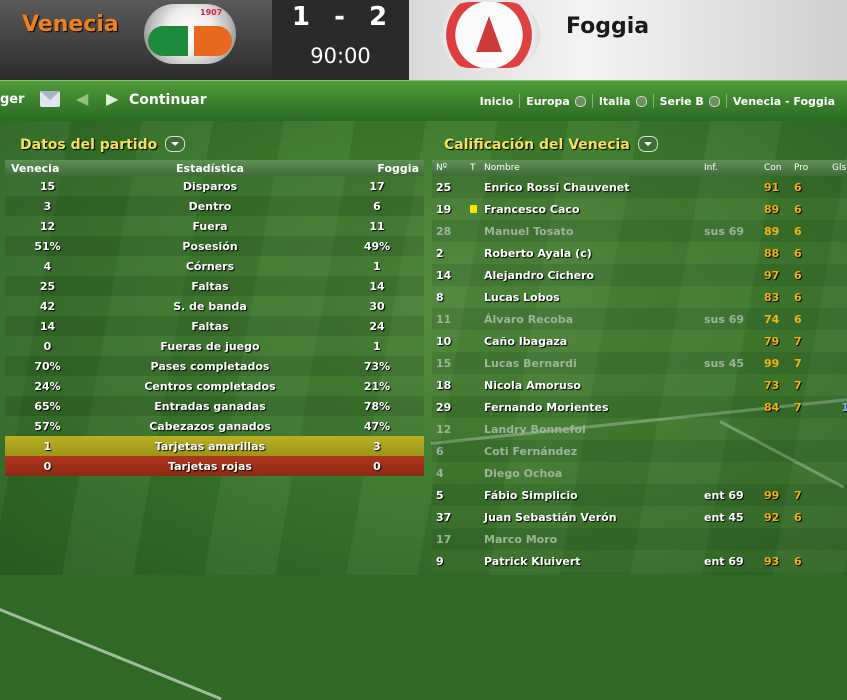 Image resolution: width=847 pixels, height=700 pixels. I want to click on stats-row: 57% Cabezazos ganados 47%, so click(214, 426).